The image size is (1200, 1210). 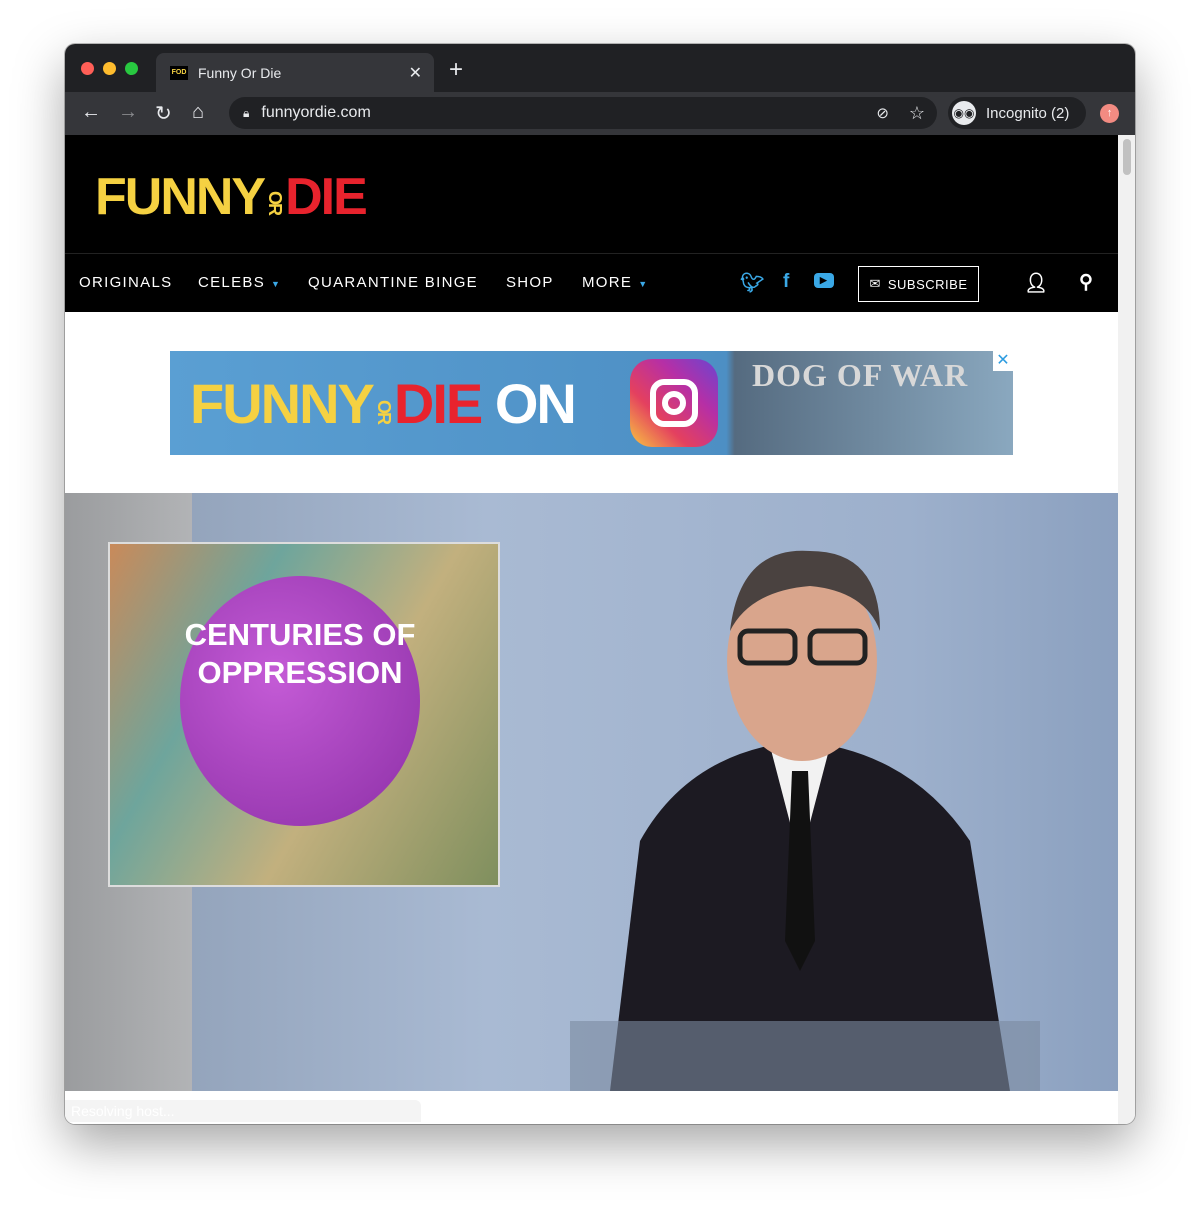 What do you see at coordinates (591, 403) in the screenshot?
I see `instagram-ad-banner: FUNNYORDIE ON DOG OF WAR ✕` at bounding box center [591, 403].